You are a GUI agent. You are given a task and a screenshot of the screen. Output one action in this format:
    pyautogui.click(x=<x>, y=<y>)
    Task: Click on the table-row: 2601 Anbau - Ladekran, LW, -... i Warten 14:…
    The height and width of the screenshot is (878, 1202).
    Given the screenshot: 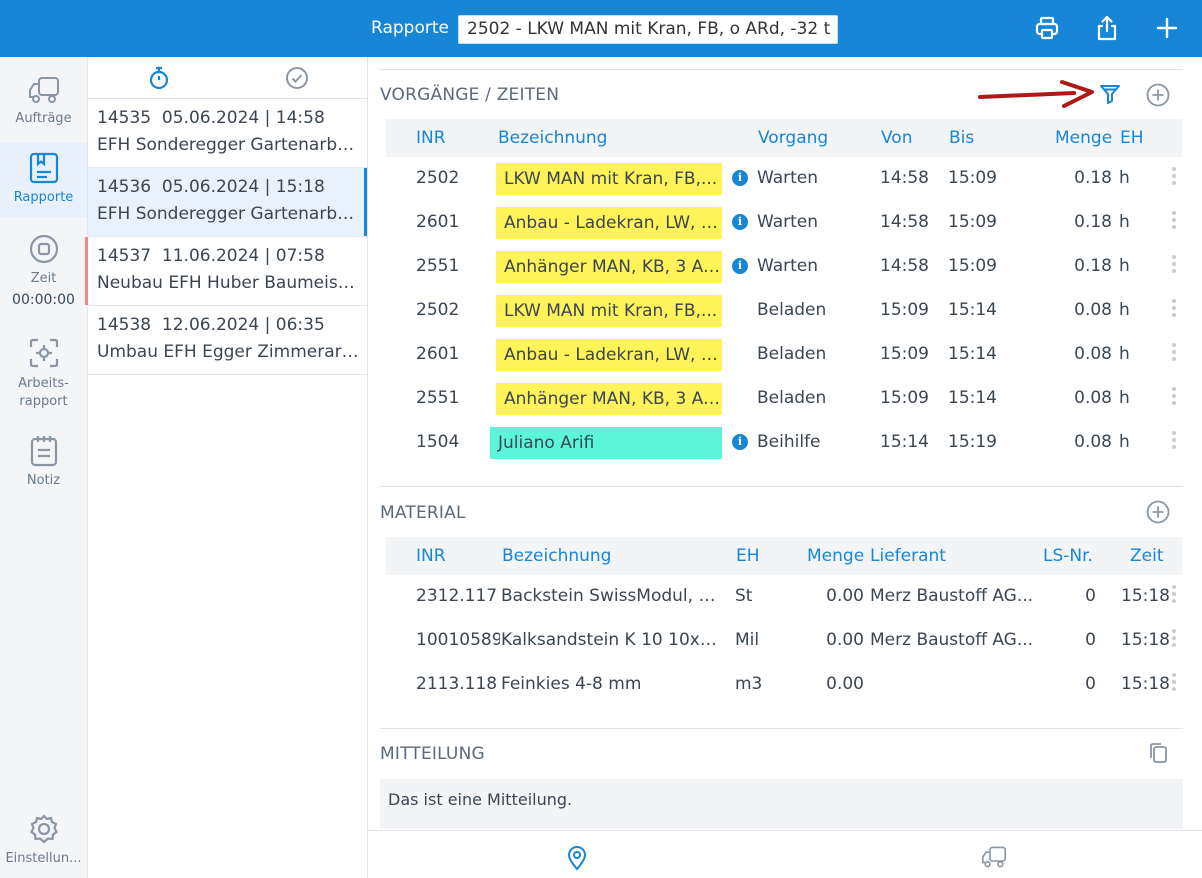 What is the action you would take?
    pyautogui.click(x=784, y=223)
    